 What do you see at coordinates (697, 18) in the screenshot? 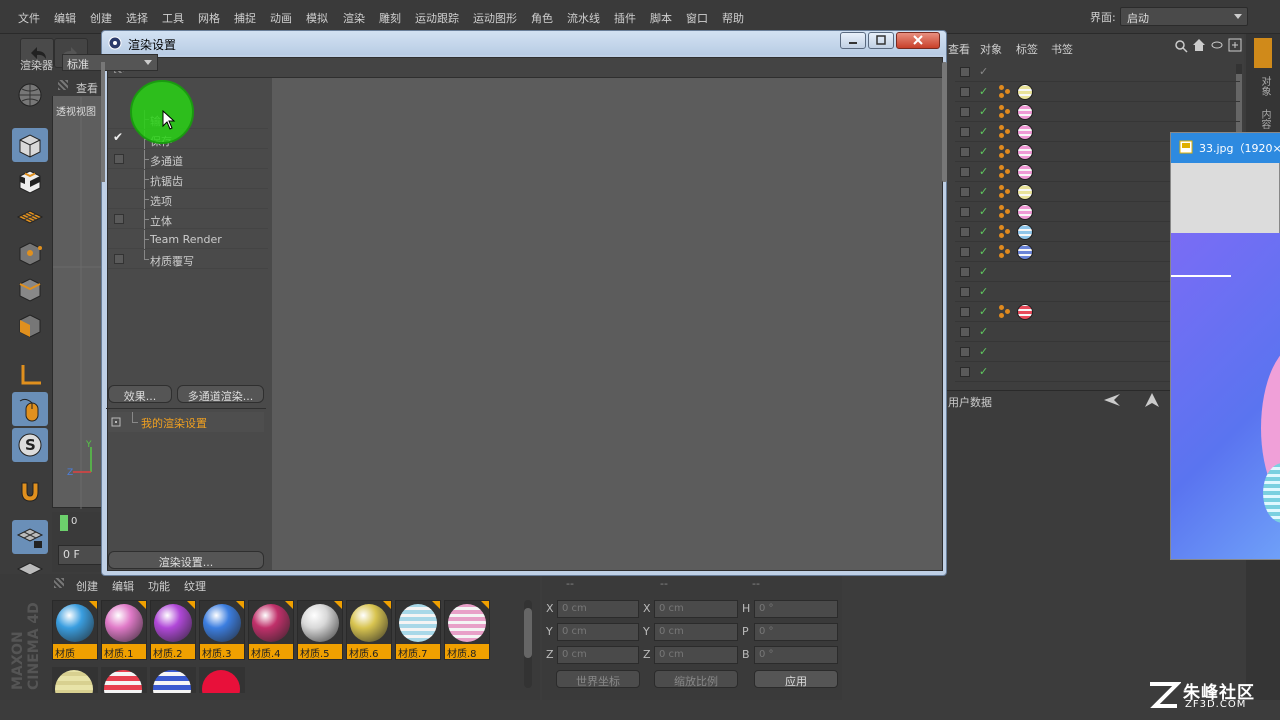
I see `menu-window: 窗口` at bounding box center [697, 18].